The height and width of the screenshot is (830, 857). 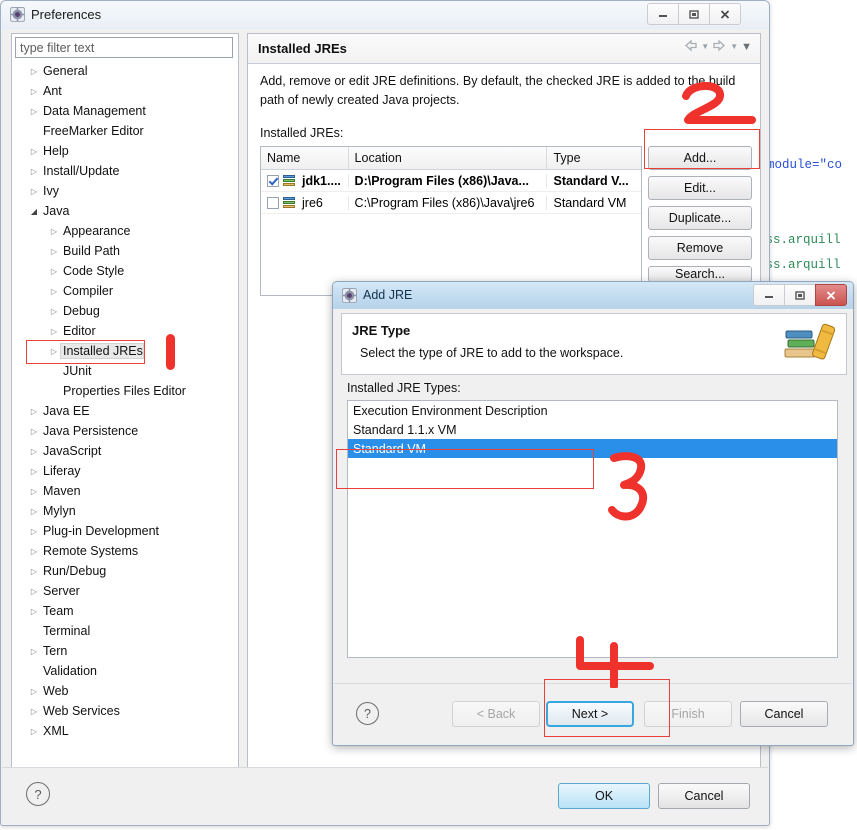 What do you see at coordinates (125, 271) in the screenshot?
I see `sidebar-item-code-style: ▷ Code Style` at bounding box center [125, 271].